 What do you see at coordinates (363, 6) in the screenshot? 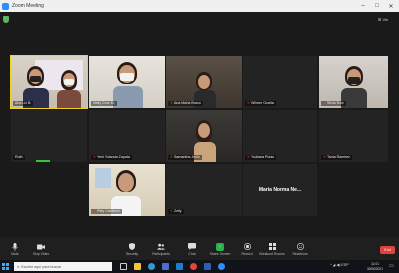
I see `minimize-button: –` at bounding box center [363, 6].